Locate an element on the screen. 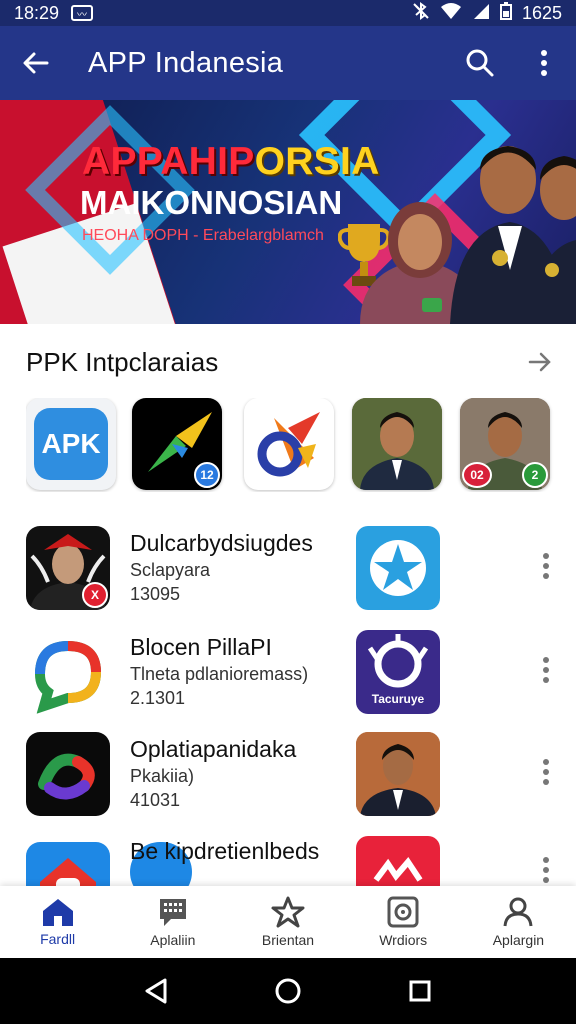  featured-app-official is located at coordinates (397, 444).